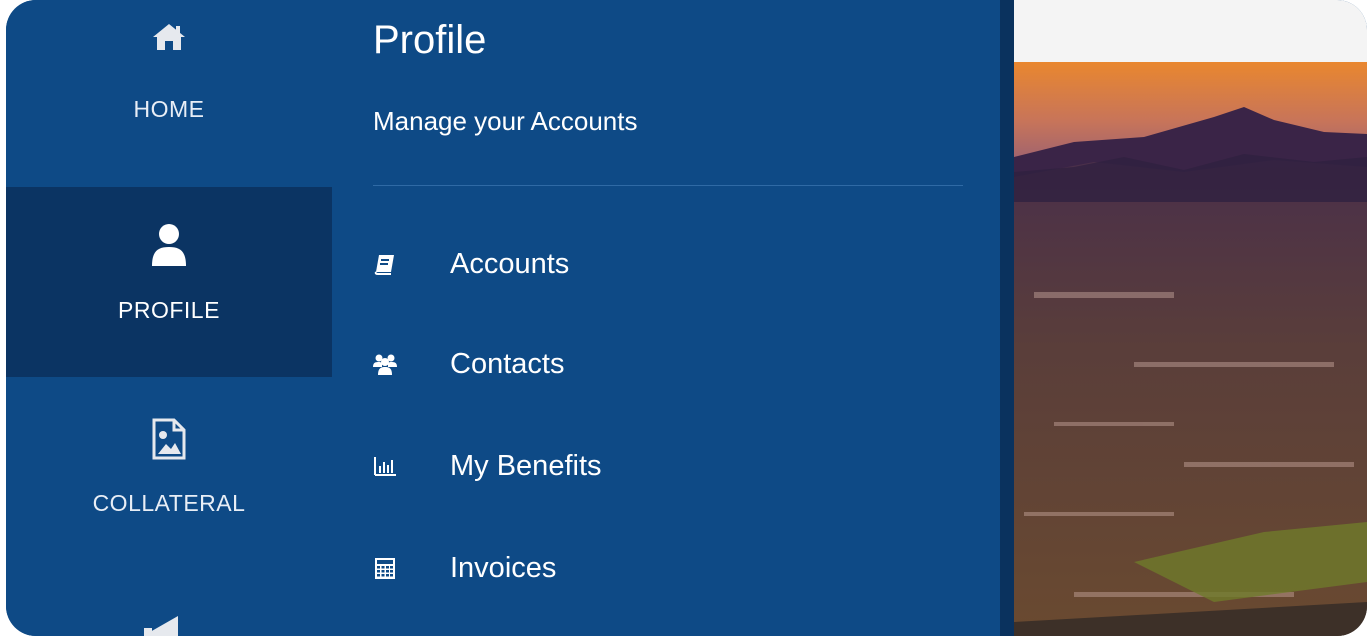 Image resolution: width=1369 pixels, height=638 pixels. Describe the element at coordinates (169, 282) in the screenshot. I see `rail-item-profile: PROFILE` at that location.